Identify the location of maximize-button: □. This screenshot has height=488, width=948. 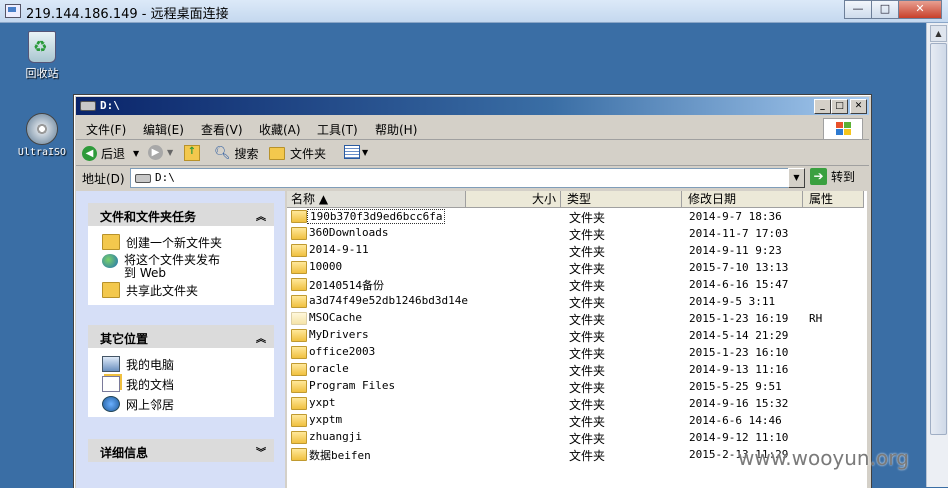
(839, 106).